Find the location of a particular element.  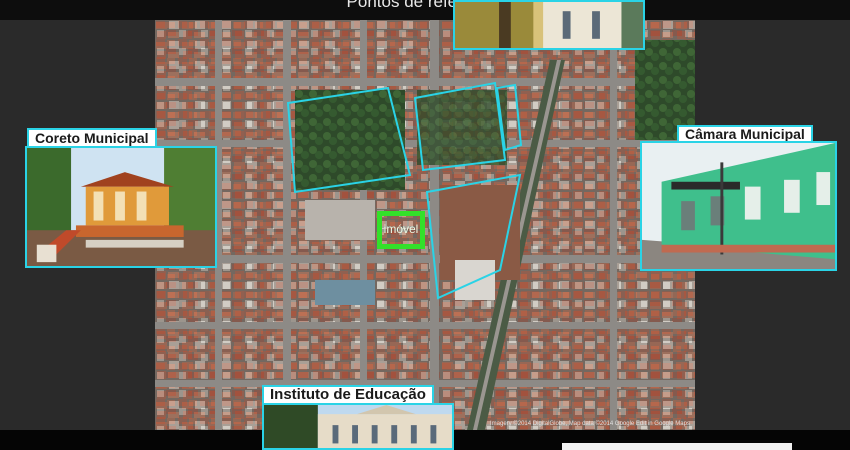

photo-instituto-educacao is located at coordinates (358, 426).